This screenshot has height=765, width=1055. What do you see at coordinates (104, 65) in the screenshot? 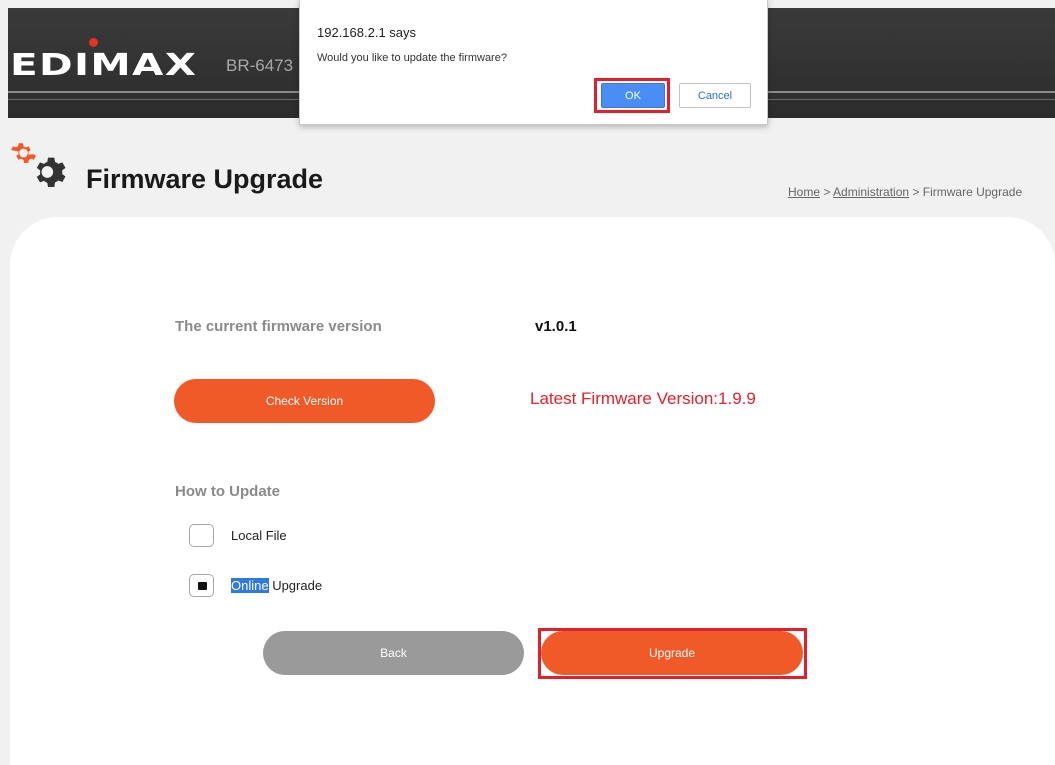
I see `edimax-logo: EDIMAX` at bounding box center [104, 65].